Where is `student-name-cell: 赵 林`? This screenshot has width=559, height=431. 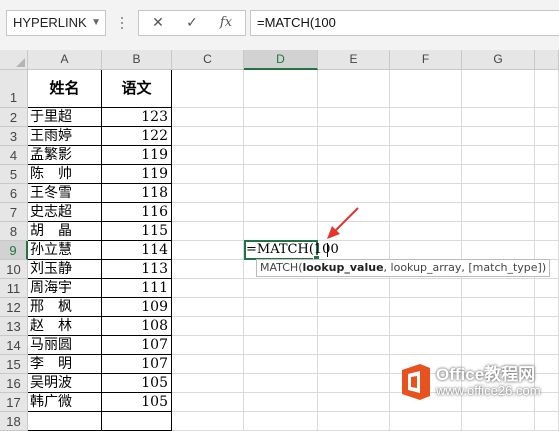
student-name-cell: 赵 林 is located at coordinates (65, 326).